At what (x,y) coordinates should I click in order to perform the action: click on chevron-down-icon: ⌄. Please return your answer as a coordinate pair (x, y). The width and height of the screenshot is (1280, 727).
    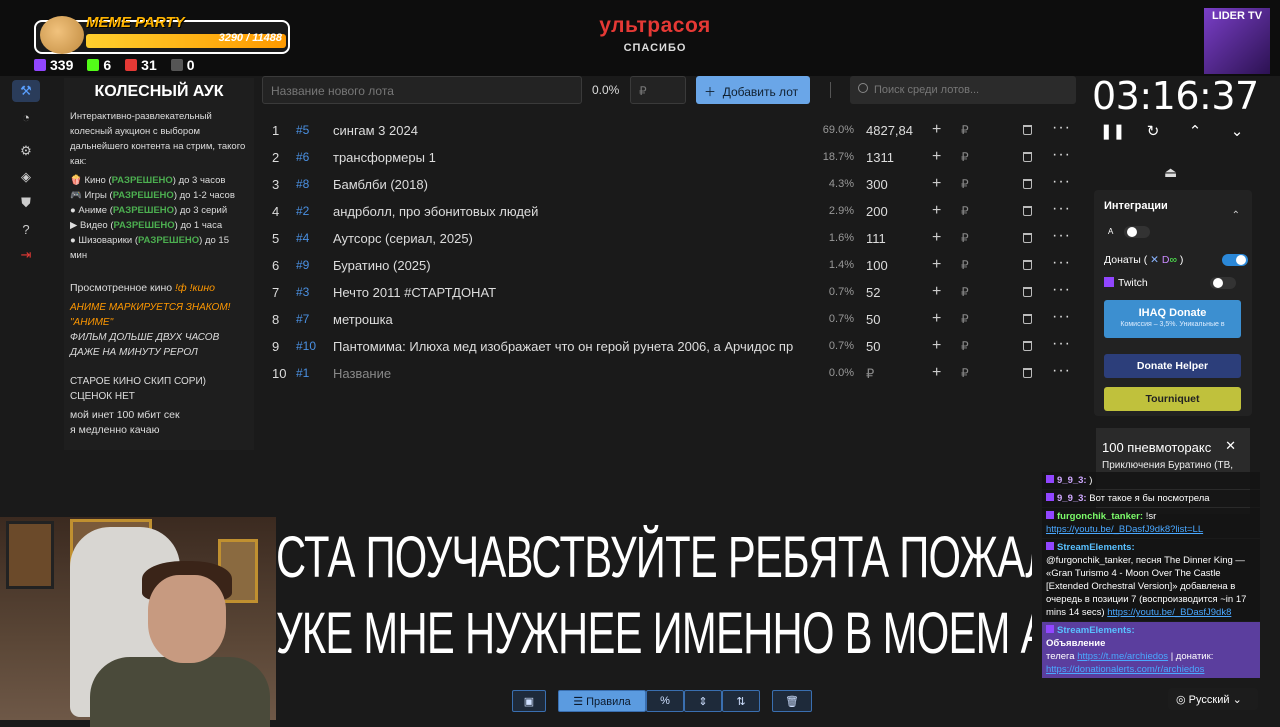
    Looking at the image, I should click on (1237, 132).